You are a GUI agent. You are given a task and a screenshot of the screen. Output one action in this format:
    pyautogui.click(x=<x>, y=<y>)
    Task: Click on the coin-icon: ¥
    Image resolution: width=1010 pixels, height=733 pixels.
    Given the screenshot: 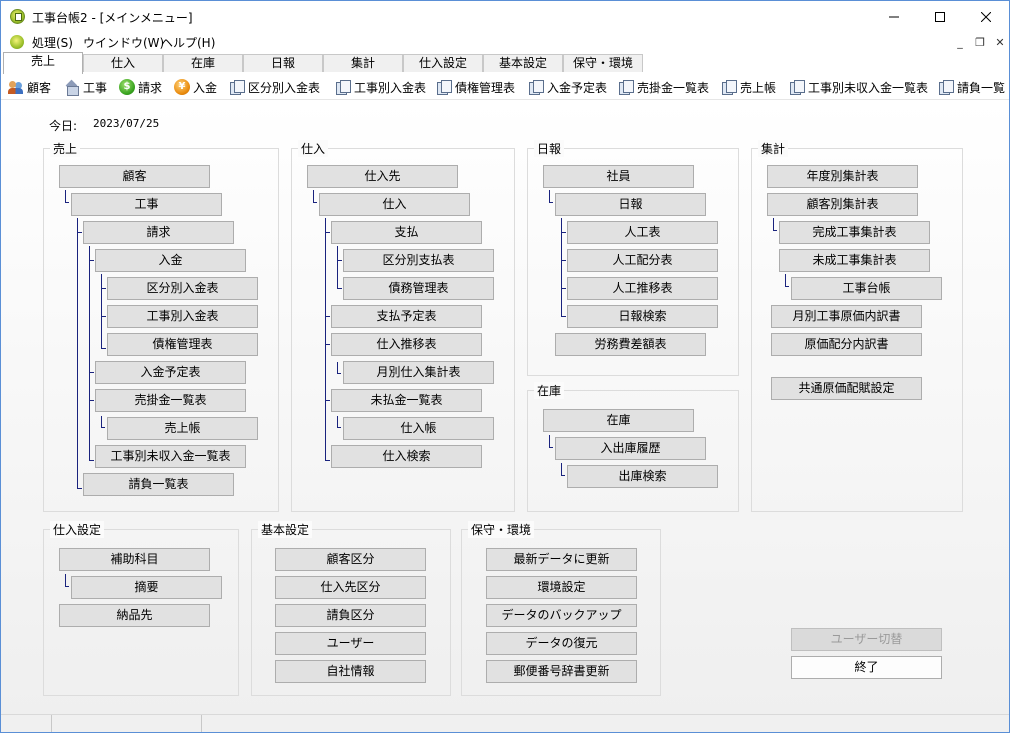 What is the action you would take?
    pyautogui.click(x=182, y=87)
    